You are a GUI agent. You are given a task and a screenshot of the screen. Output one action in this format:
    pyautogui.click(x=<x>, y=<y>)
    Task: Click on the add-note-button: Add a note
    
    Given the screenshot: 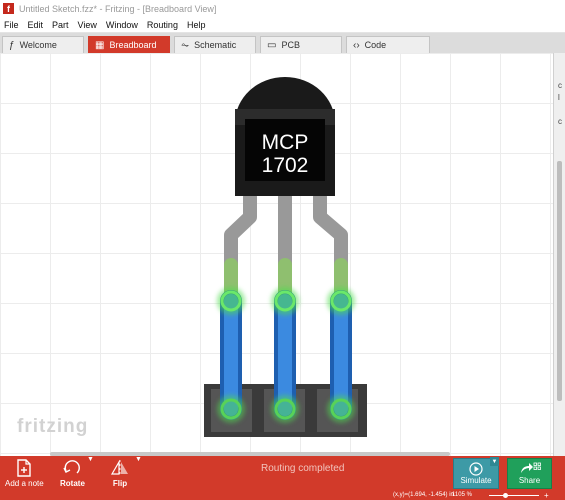 What is the action you would take?
    pyautogui.click(x=24, y=473)
    